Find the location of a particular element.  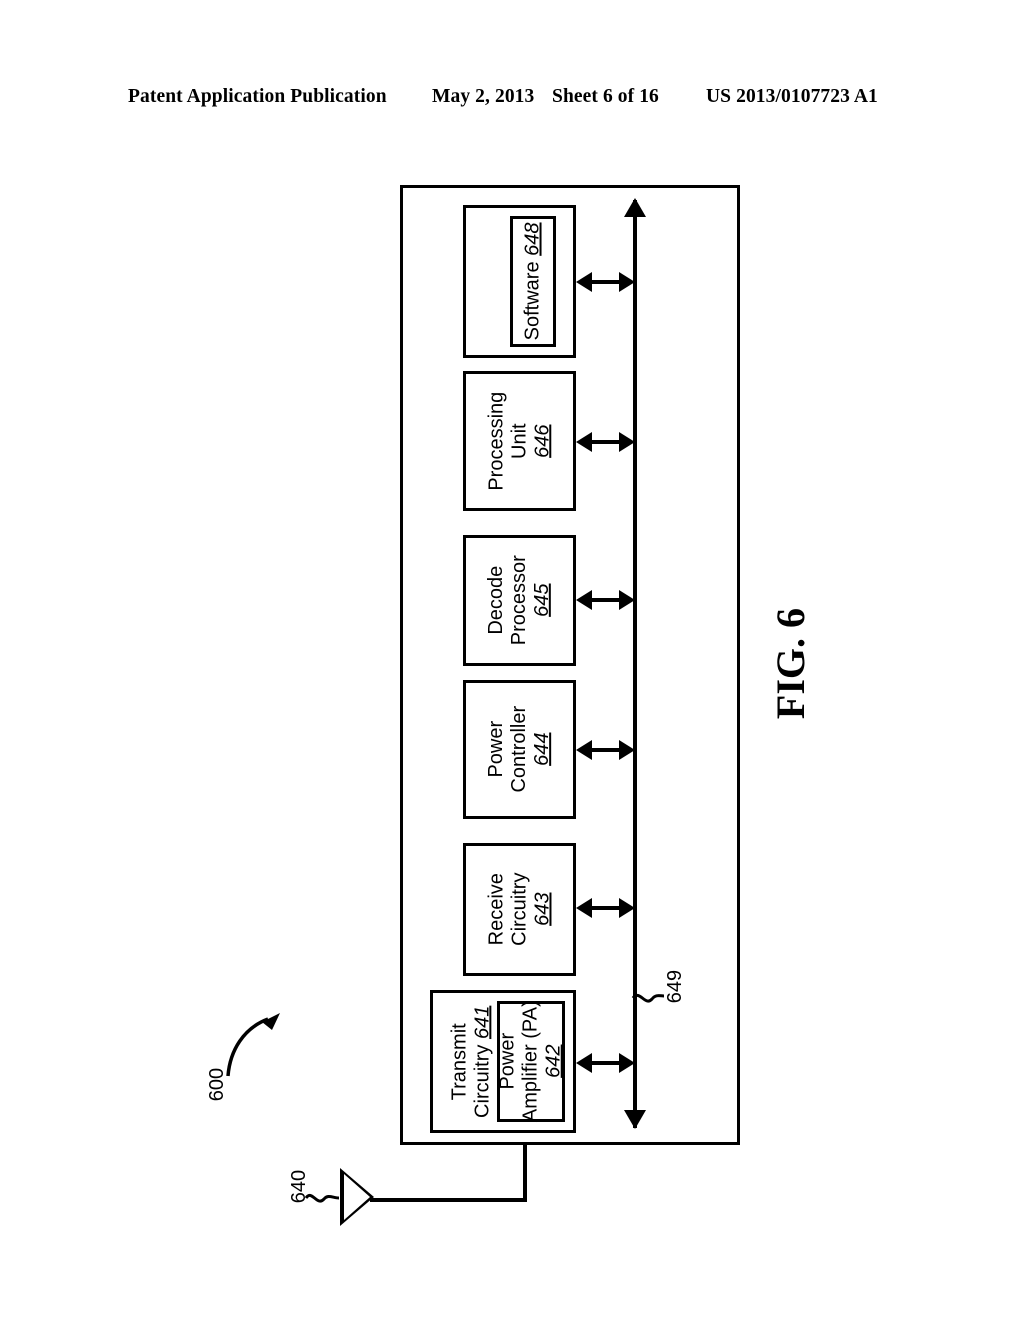

system-ref-lead-line is located at coordinates (253, 1045).